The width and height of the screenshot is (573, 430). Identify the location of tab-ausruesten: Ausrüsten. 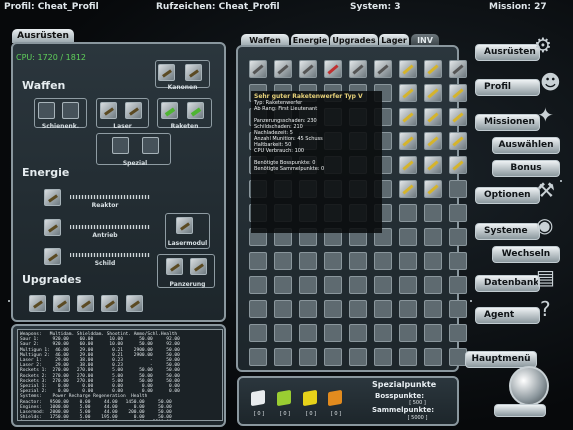
(43, 36).